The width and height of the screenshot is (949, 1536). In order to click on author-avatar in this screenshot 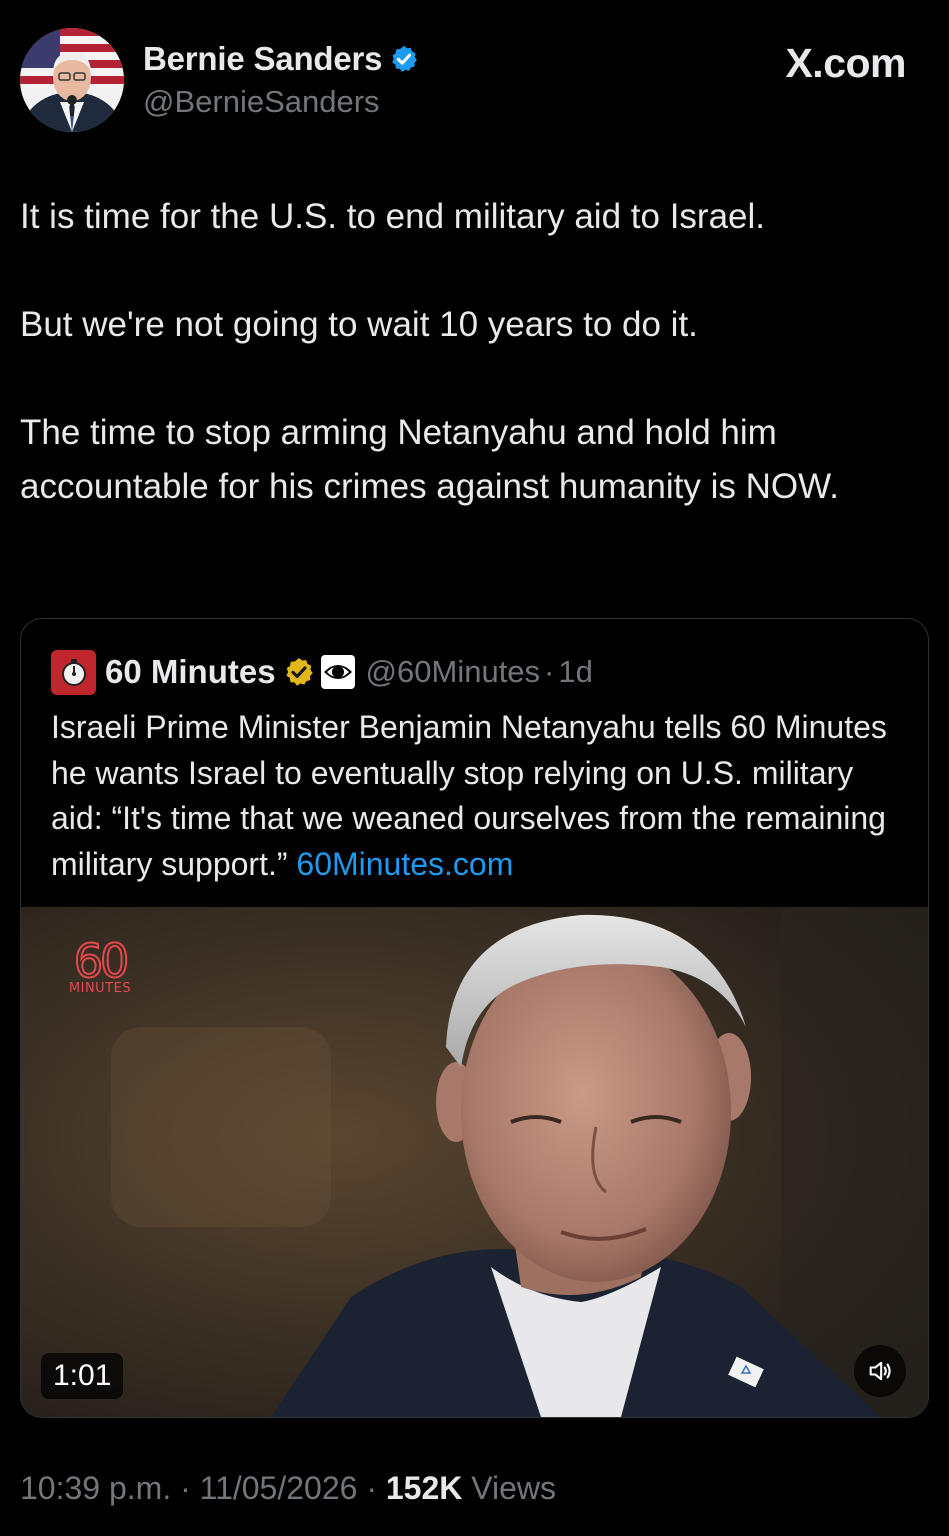, I will do `click(72, 80)`.